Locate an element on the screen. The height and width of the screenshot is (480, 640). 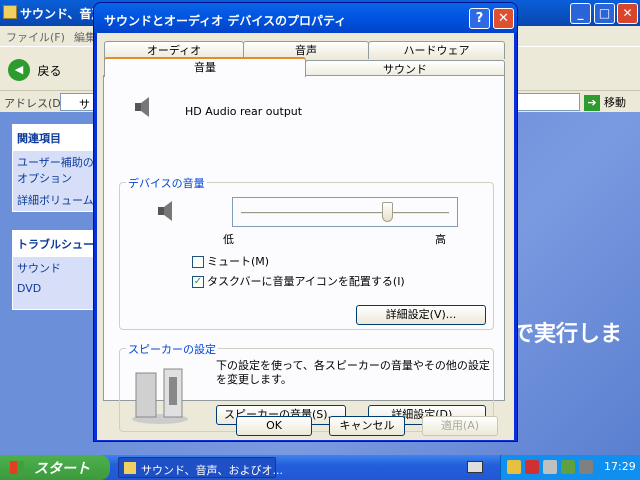
related-item: ユーザー補助のオプション is located at coordinates (56, 170).